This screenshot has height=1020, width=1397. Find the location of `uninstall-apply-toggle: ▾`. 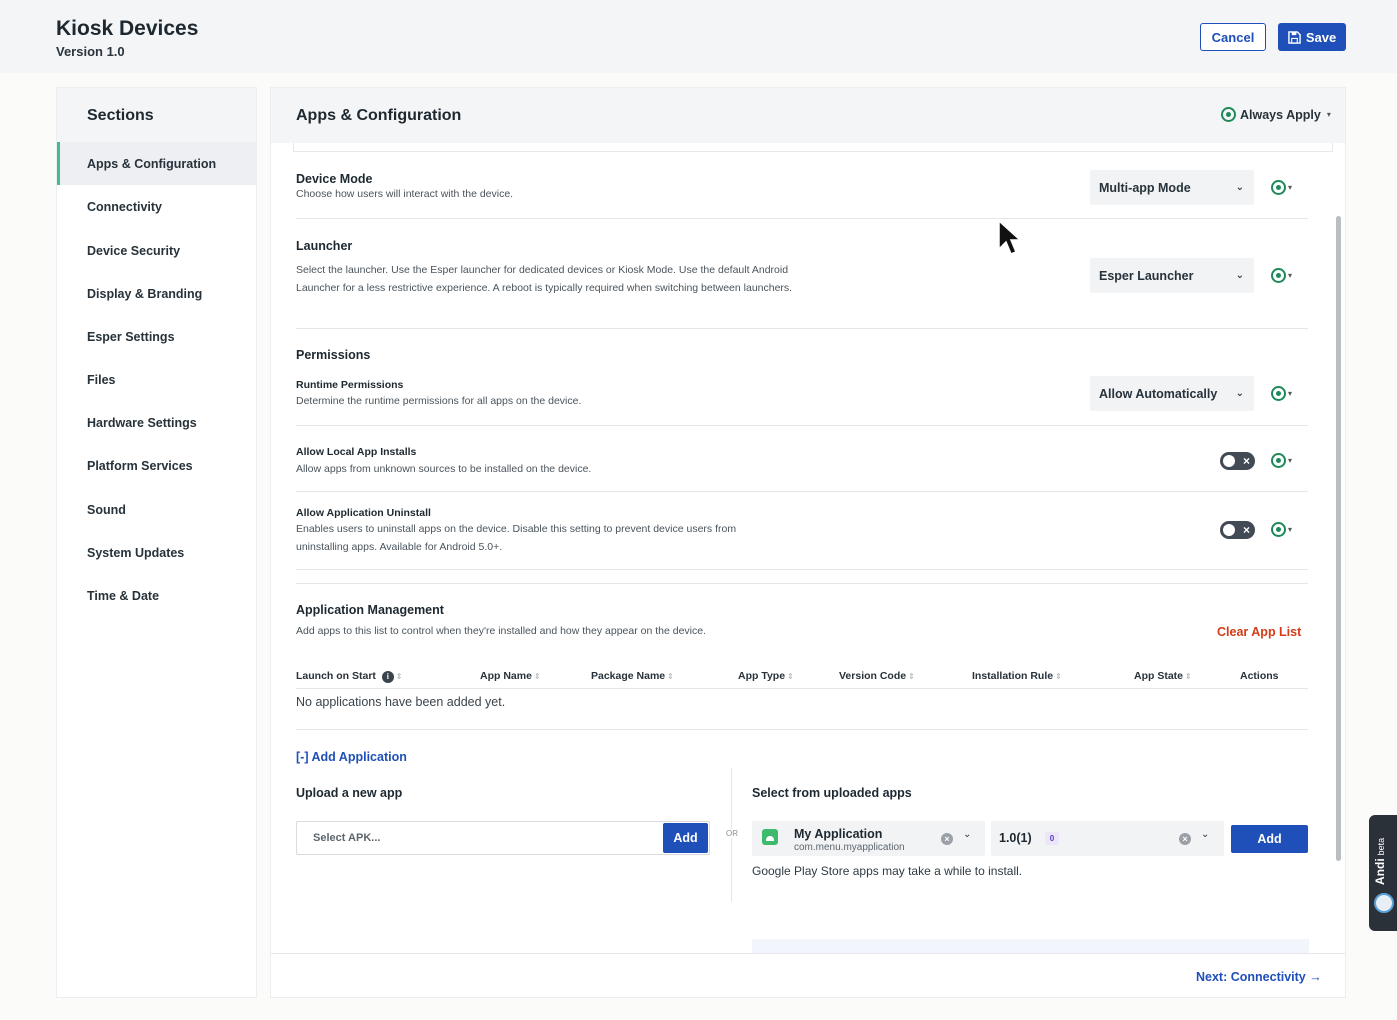

uninstall-apply-toggle: ▾ is located at coordinates (1281, 529).